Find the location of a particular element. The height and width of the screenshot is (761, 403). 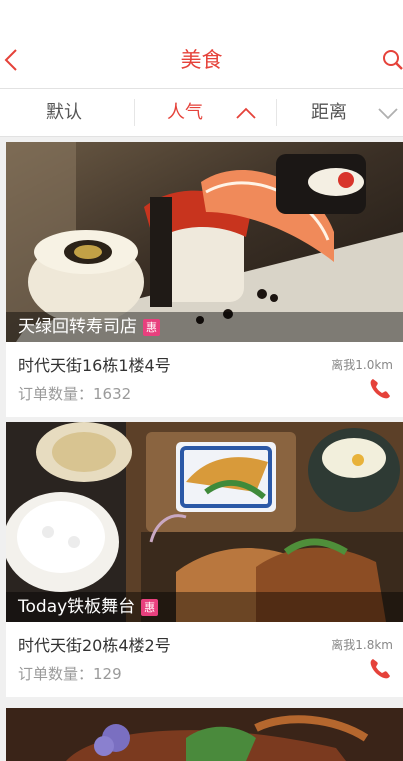

order-count: 订单数量：1632 is located at coordinates (75, 394).